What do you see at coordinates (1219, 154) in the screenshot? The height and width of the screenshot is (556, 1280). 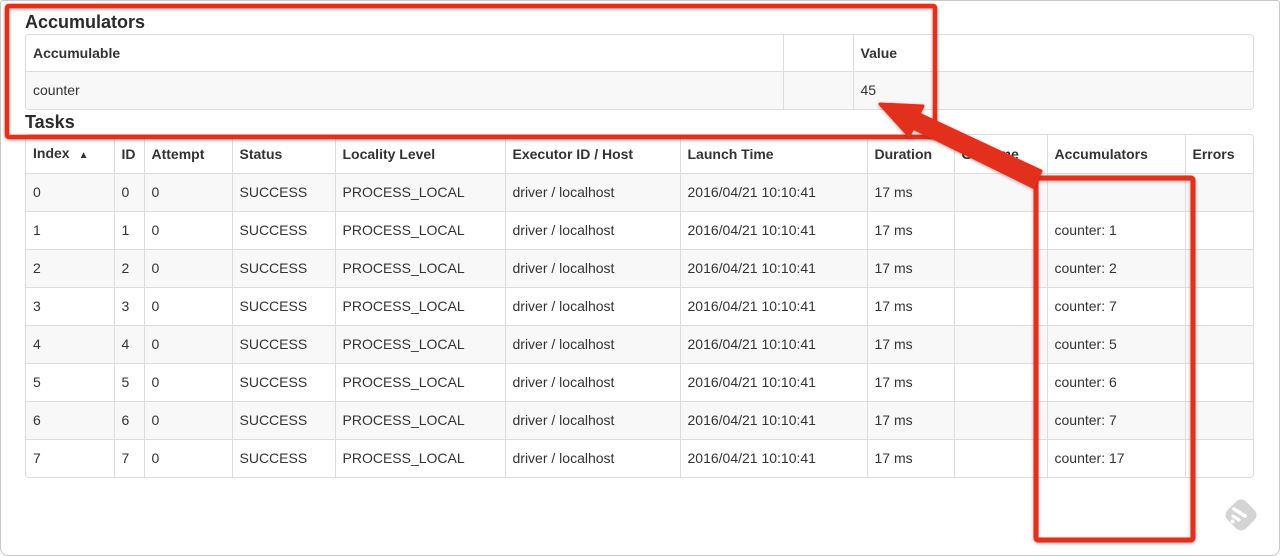 I see `column-header-errors: Errors` at bounding box center [1219, 154].